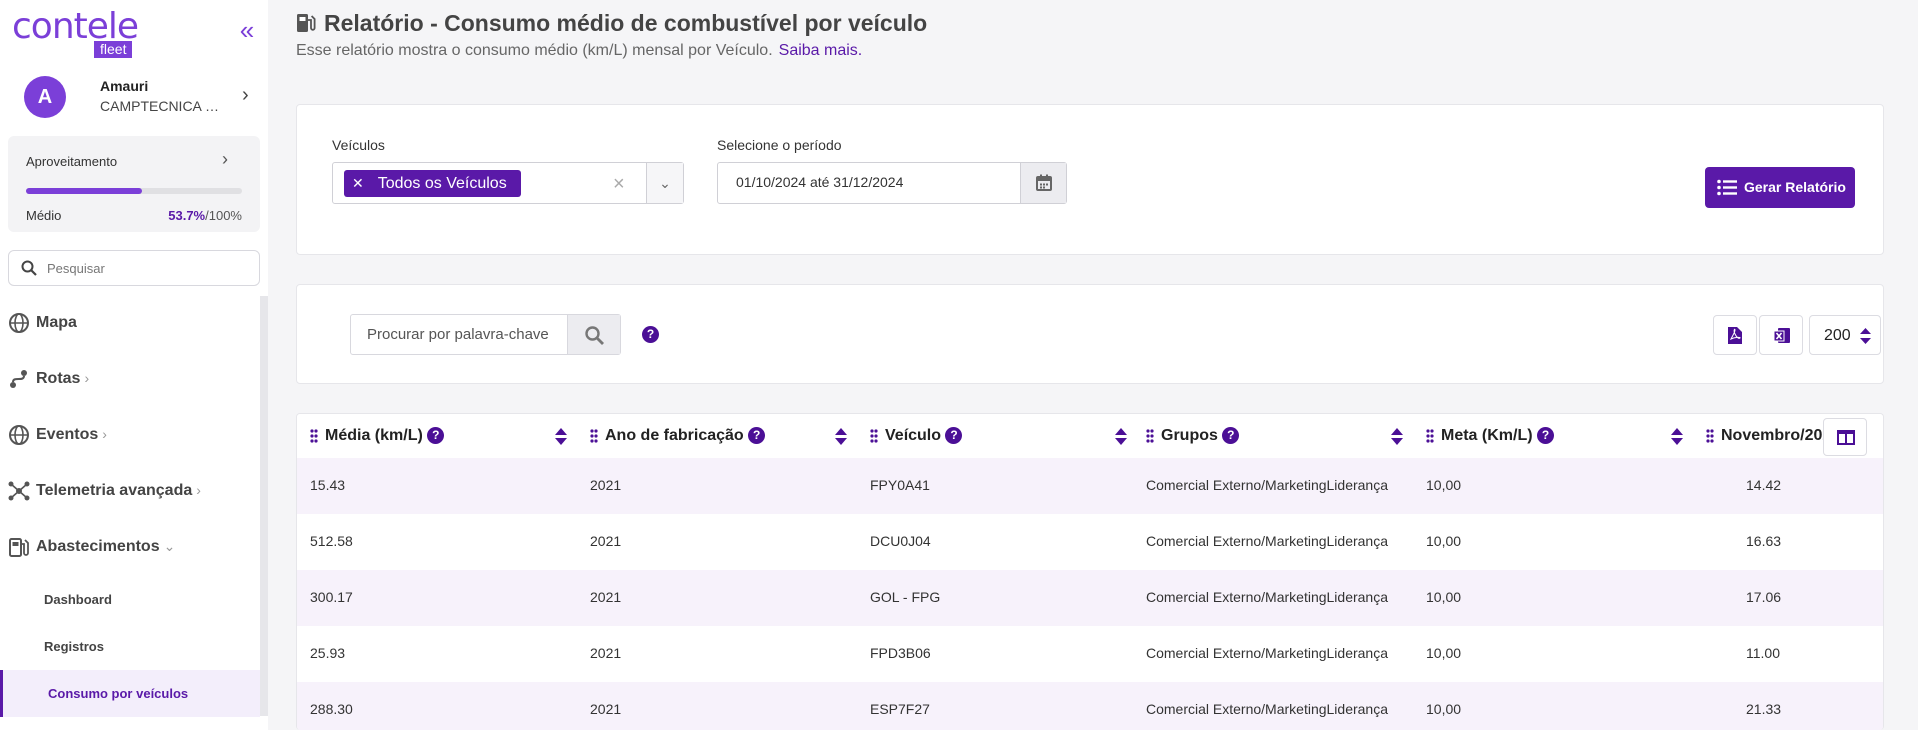  I want to click on column-header-grupos: Grupos ?, so click(1273, 436).